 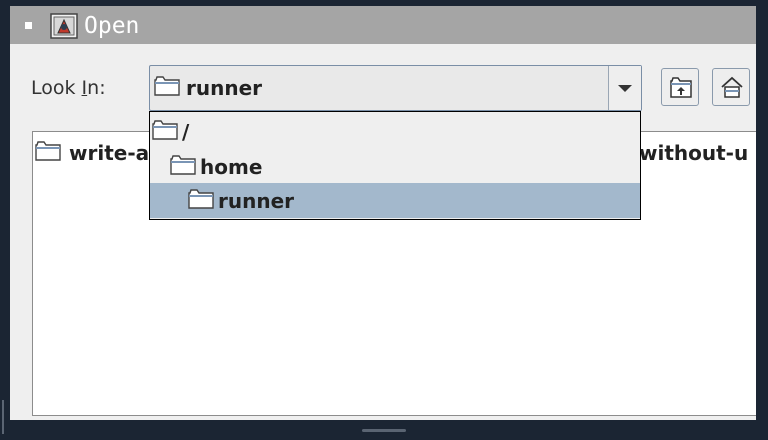 I want to click on look-in-combo: runner, so click(x=395, y=88).